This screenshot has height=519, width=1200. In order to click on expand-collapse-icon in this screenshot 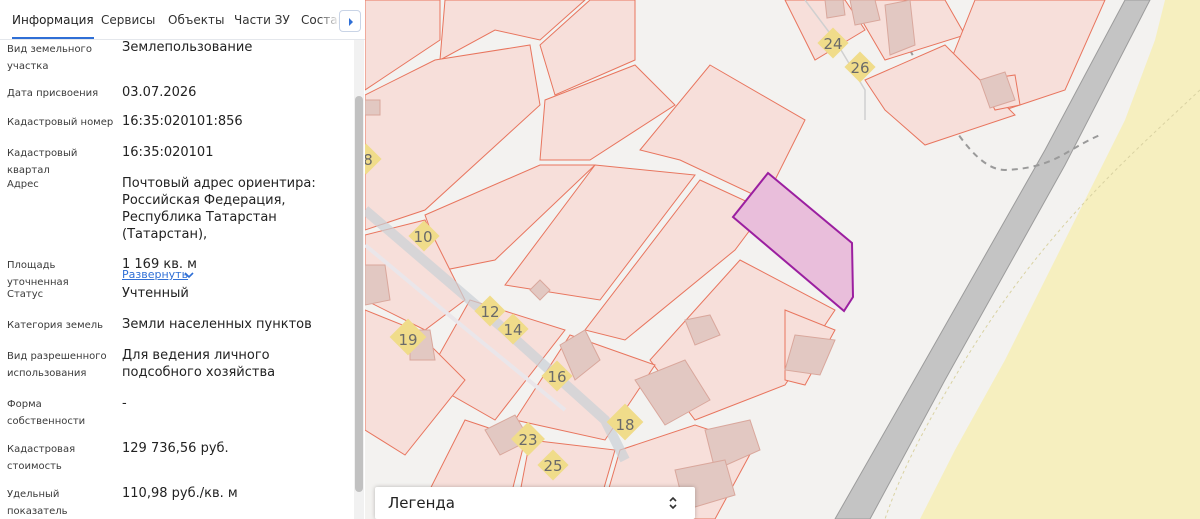, I will do `click(673, 503)`.